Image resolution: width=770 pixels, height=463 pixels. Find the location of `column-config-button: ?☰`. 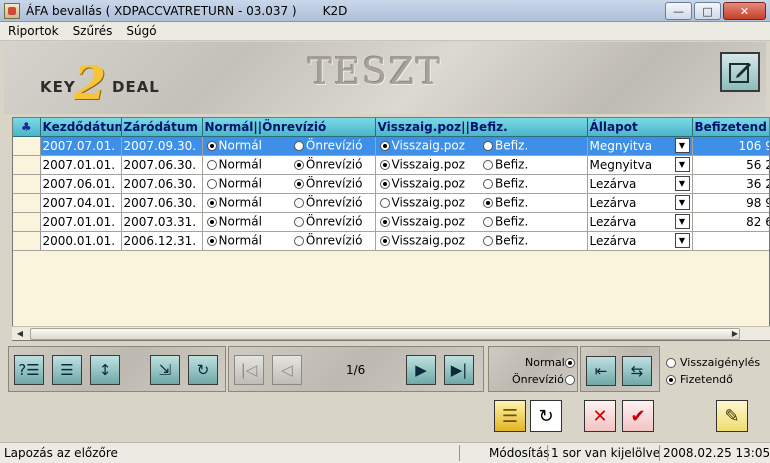

column-config-button: ?☰ is located at coordinates (29, 370).